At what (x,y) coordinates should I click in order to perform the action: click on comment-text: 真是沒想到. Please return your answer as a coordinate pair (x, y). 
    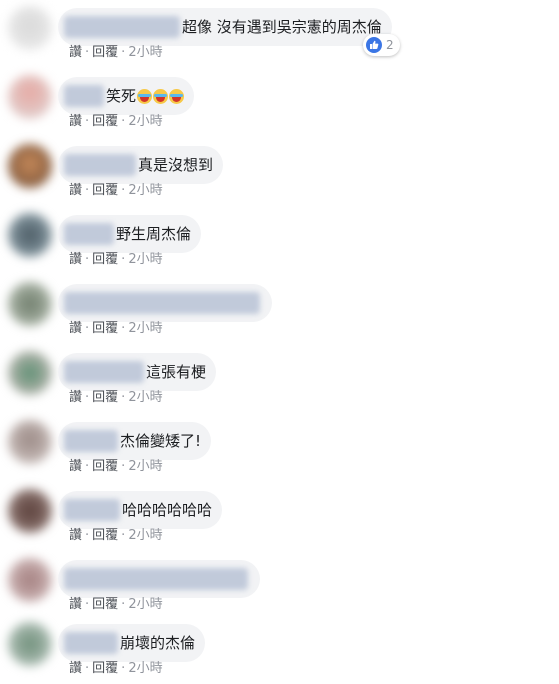
    Looking at the image, I should click on (176, 165).